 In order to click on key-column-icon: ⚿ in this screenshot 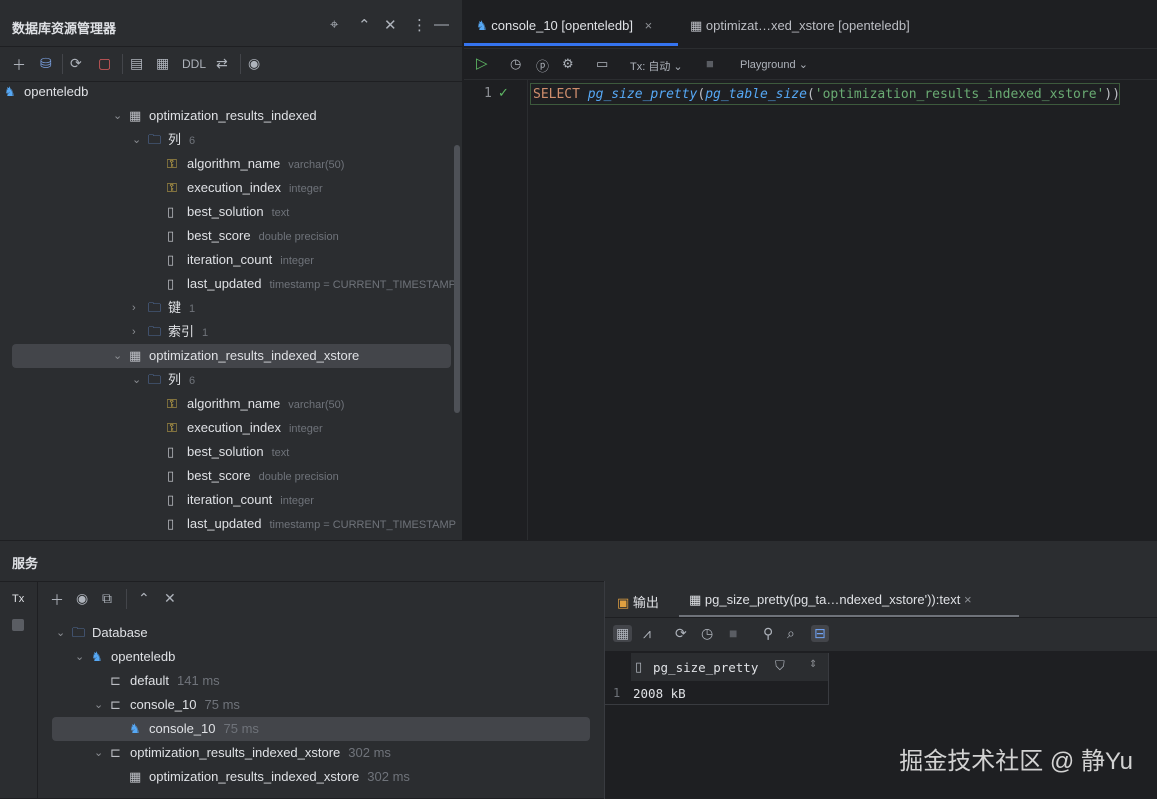, I will do `click(172, 403)`.